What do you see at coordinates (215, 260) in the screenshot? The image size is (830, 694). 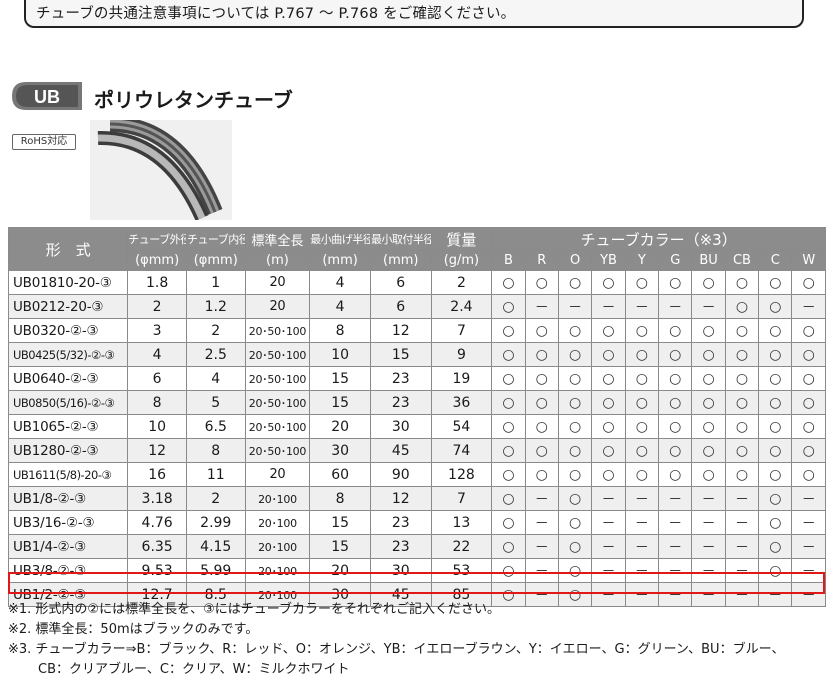 I see `header-id-unit: (φmm)` at bounding box center [215, 260].